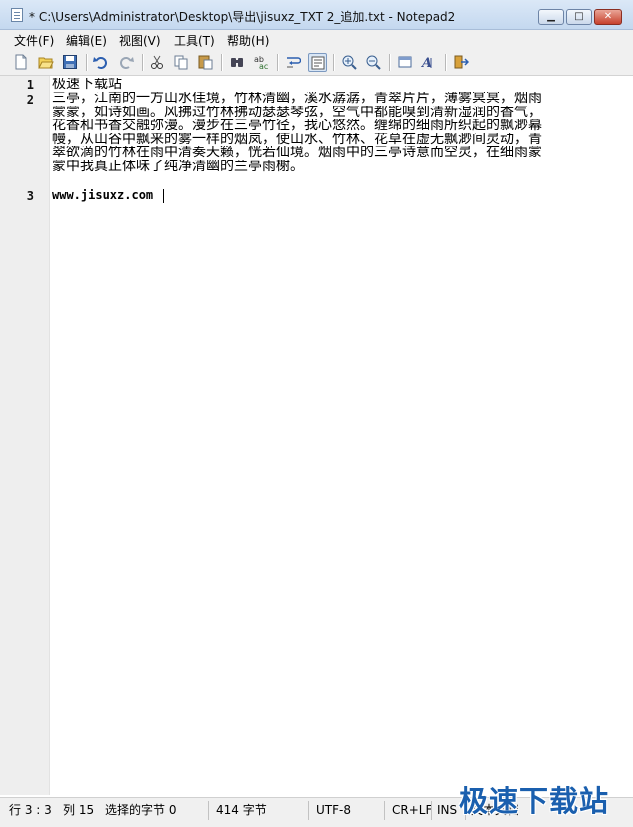 This screenshot has height=827, width=633. Describe the element at coordinates (25, 435) in the screenshot. I see `line-number-gutter: 1 2 3` at that location.